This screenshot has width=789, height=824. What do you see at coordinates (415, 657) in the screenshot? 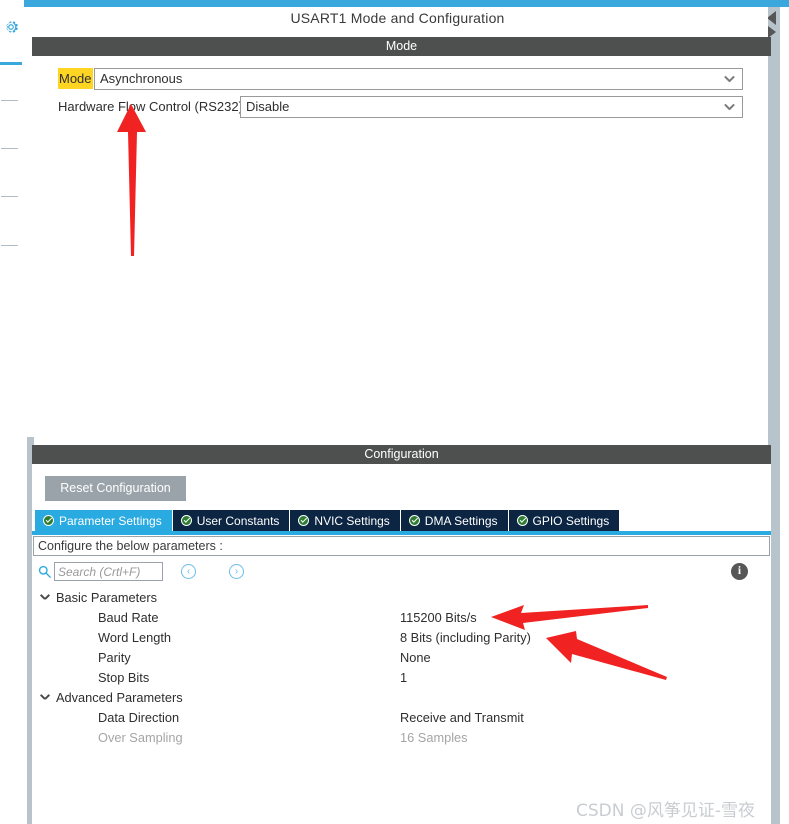
I see `tree-value: None` at bounding box center [415, 657].